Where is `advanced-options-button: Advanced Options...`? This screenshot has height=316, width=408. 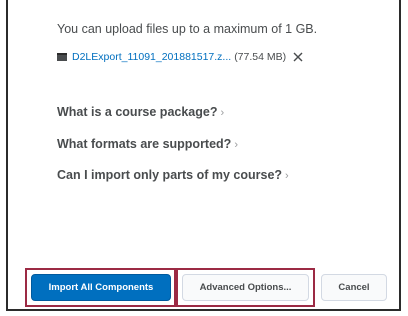 advanced-options-button: Advanced Options... is located at coordinates (245, 287).